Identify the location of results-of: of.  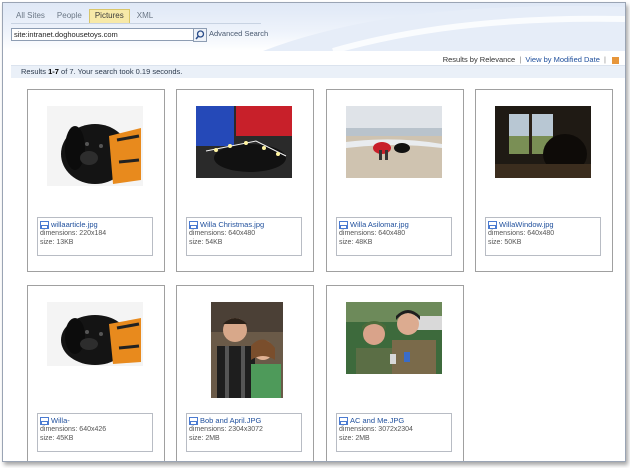
(64, 71).